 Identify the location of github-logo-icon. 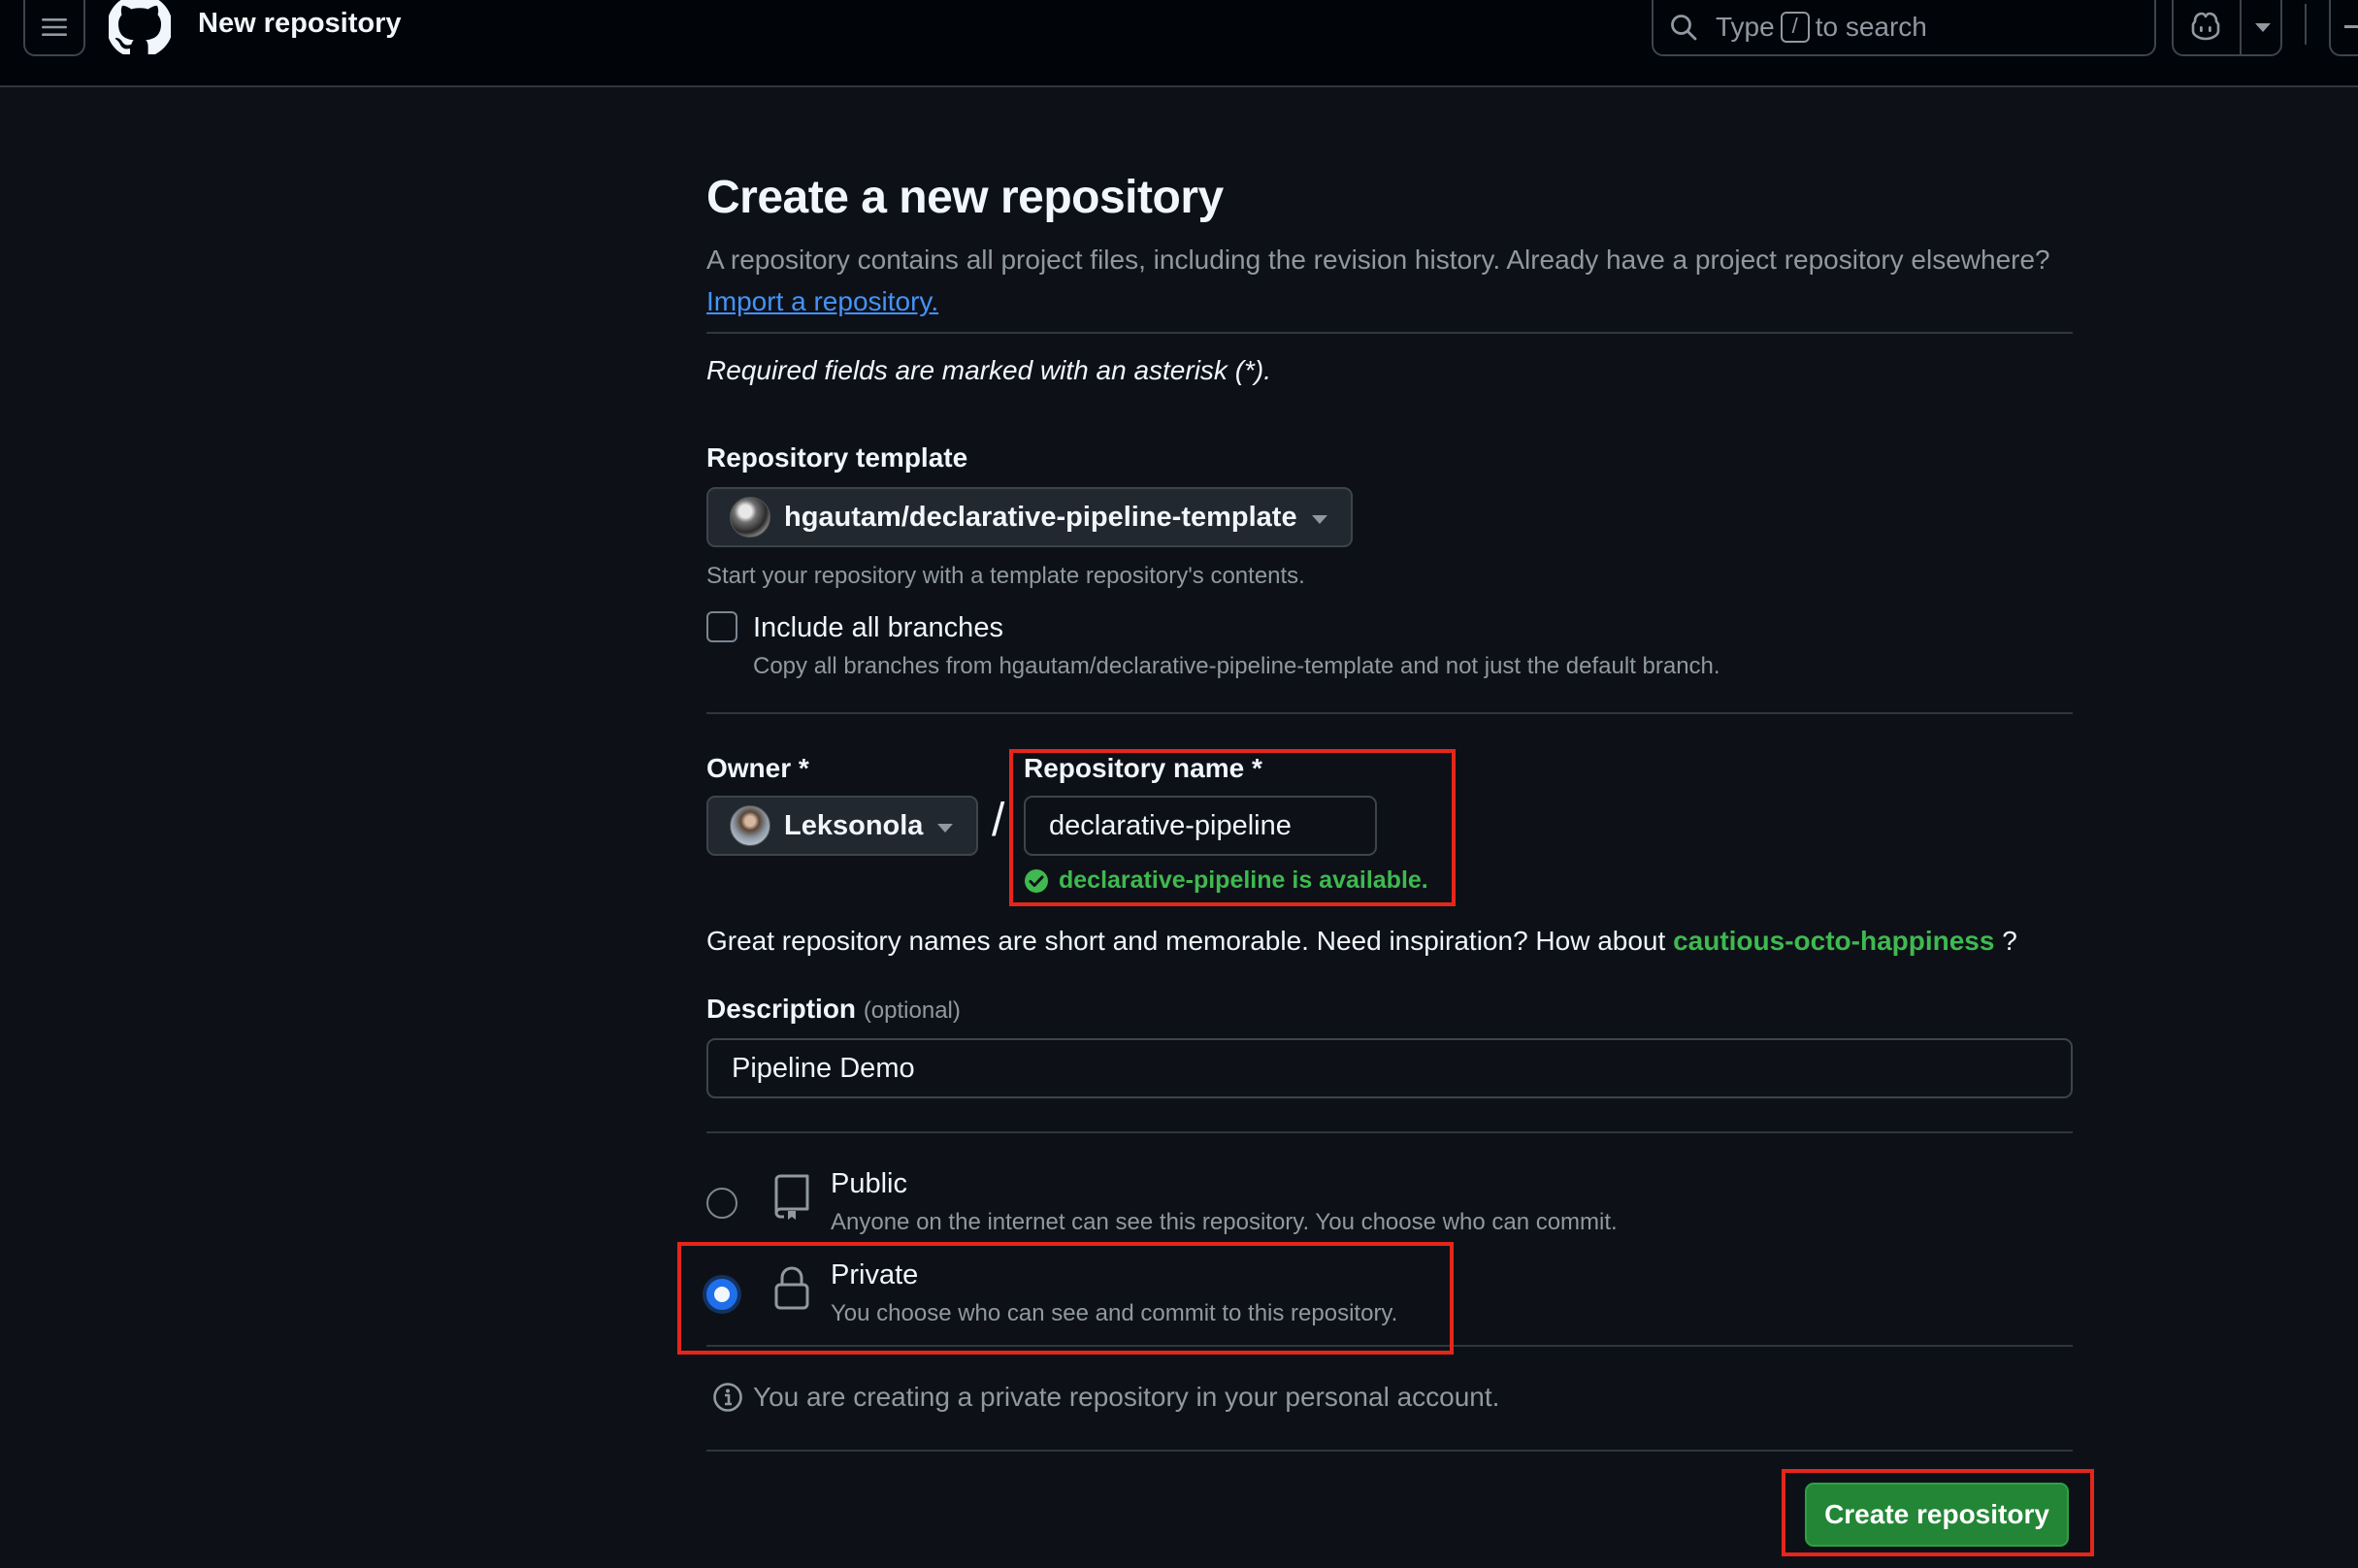
(140, 28).